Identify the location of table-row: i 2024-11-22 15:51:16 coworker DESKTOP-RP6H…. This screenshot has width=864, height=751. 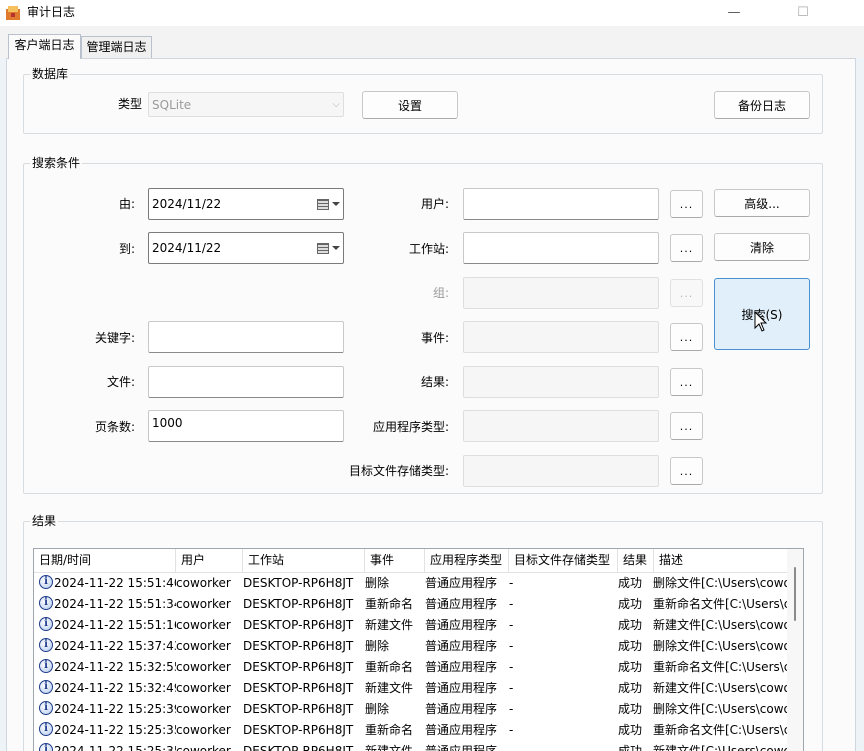
(411, 625).